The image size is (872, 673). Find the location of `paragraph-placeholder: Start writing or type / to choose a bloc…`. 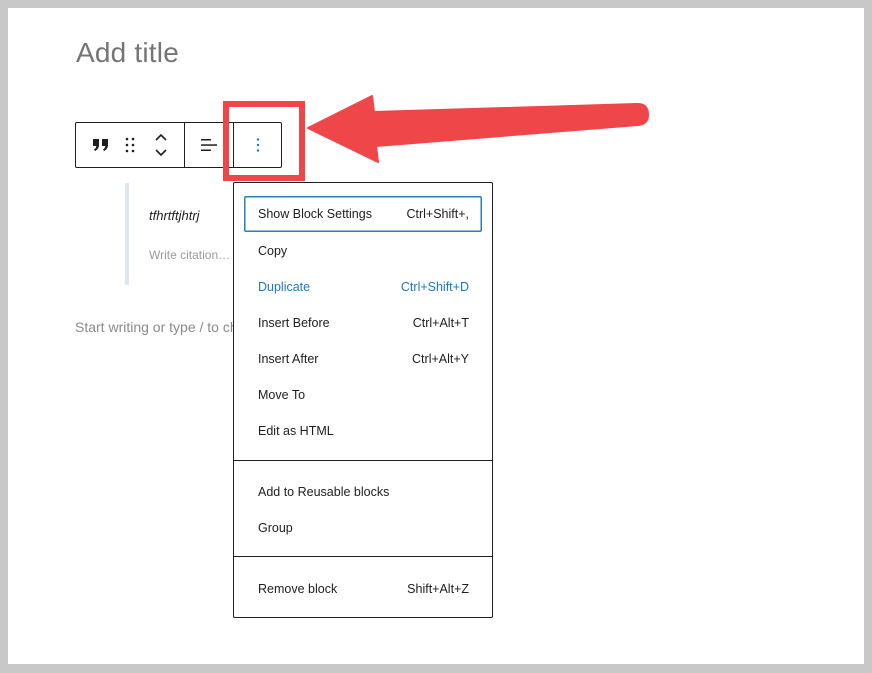

paragraph-placeholder: Start writing or type / to choose a bloc… is located at coordinates (154, 327).